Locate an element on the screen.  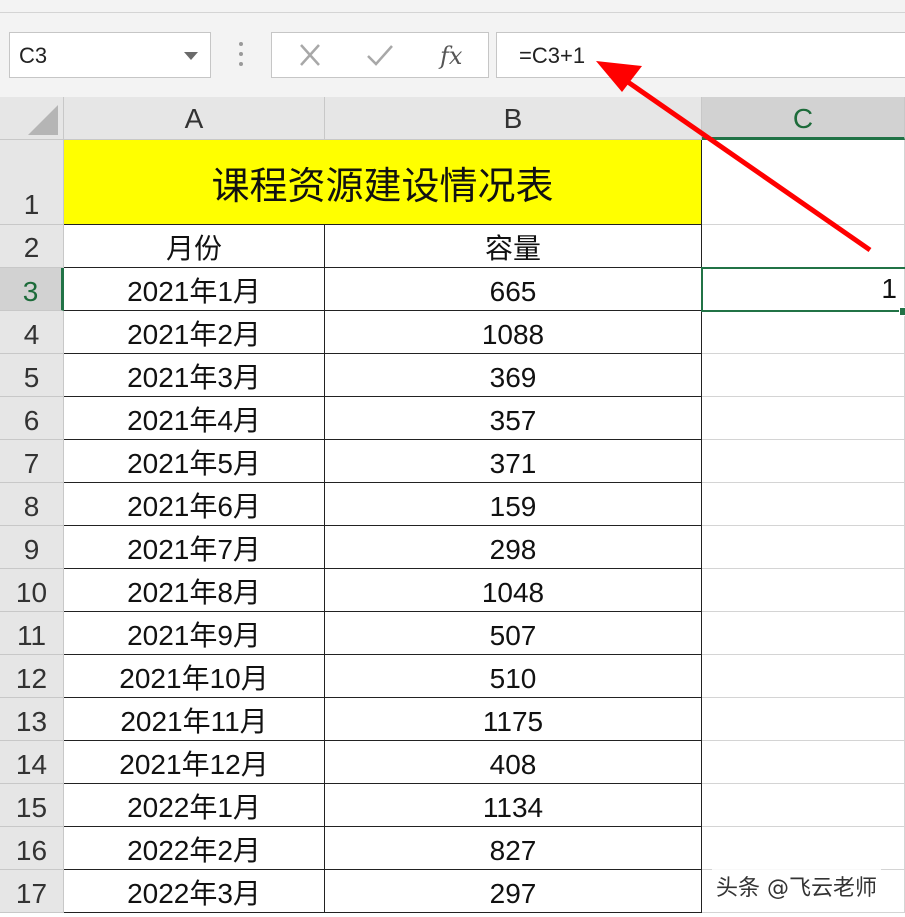
red-arrow-annotation is located at coordinates (734, 157).